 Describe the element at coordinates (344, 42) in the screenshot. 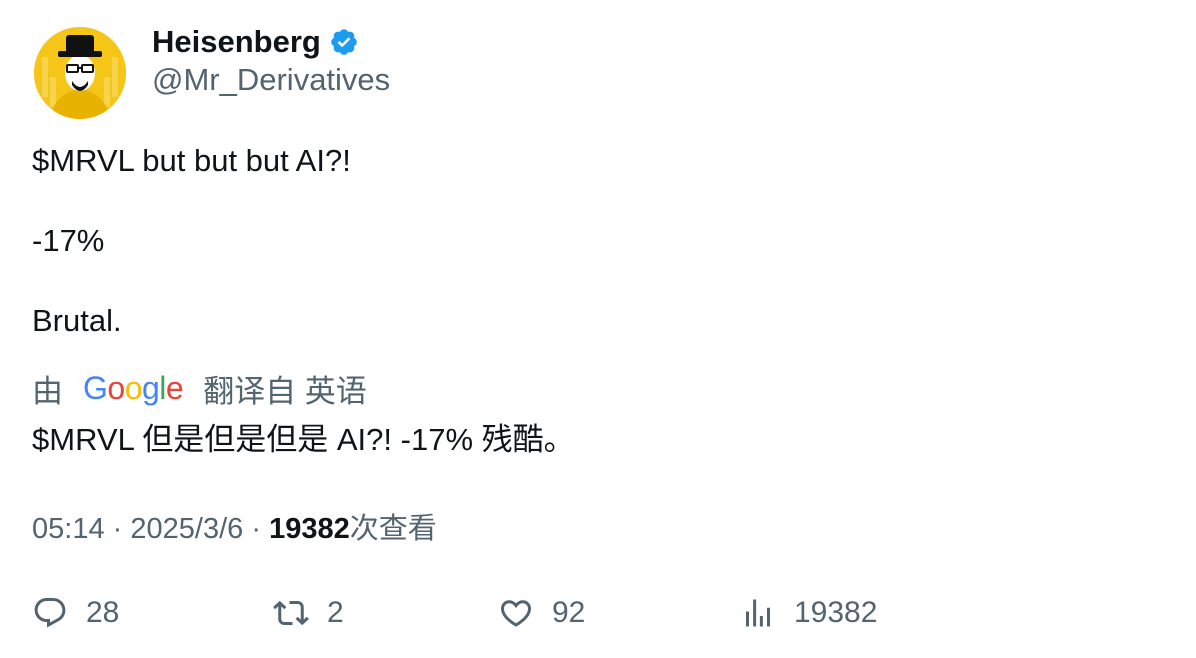

I see `verified-badge-icon` at that location.